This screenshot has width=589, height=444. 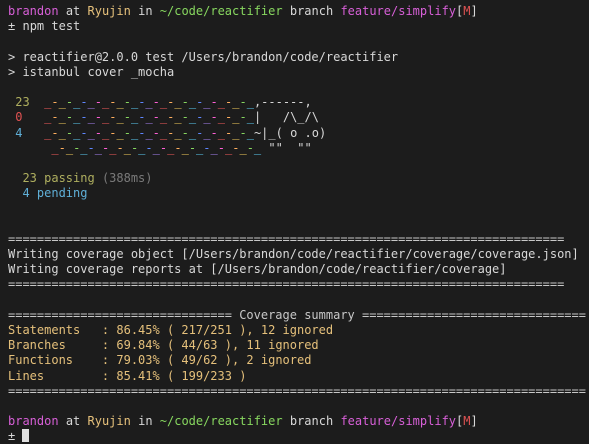 I want to click on coverage-value: : 85.41% ( 199/233 ), so click(x=174, y=375).